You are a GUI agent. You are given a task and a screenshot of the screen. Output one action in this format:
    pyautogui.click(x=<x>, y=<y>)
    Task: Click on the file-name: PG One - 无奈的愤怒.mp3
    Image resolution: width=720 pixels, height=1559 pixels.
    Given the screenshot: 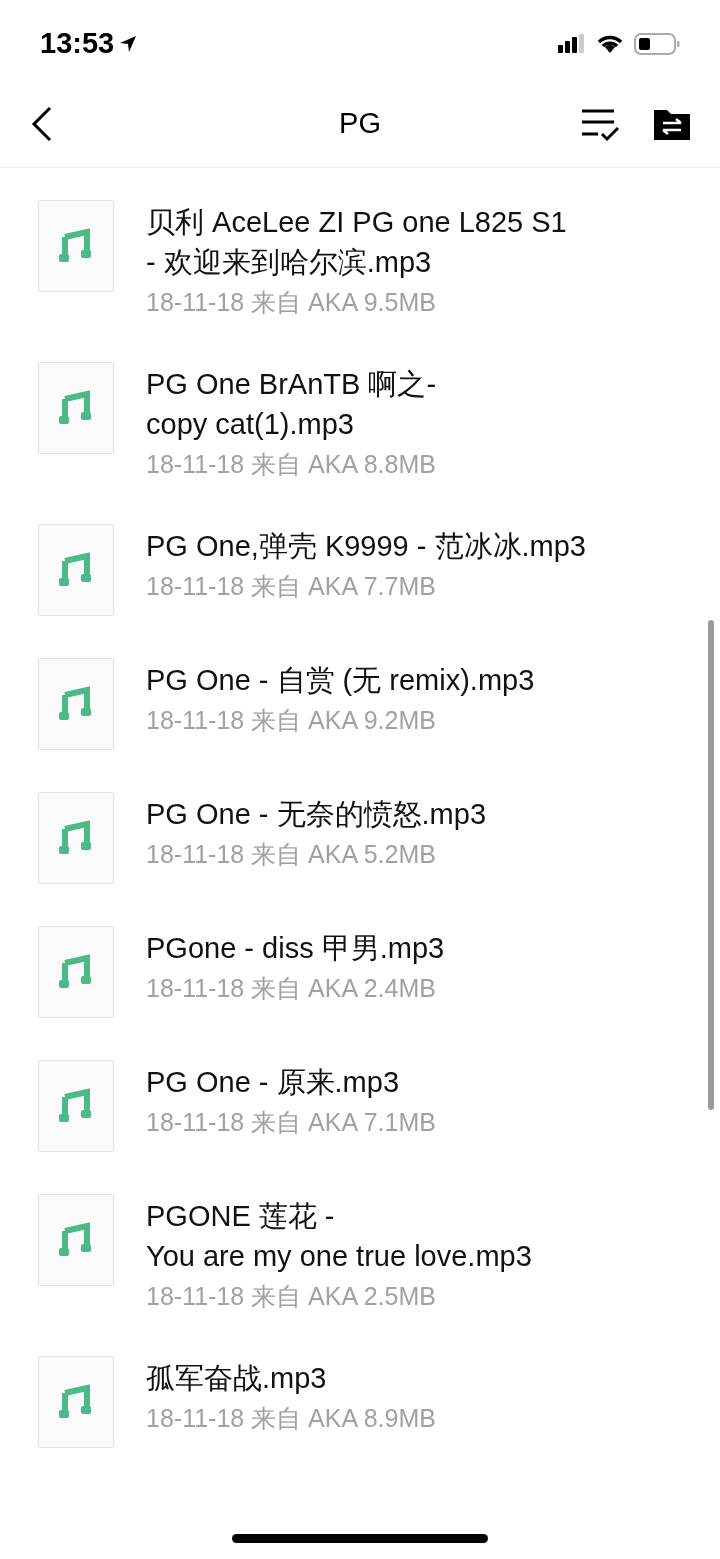 What is the action you would take?
    pyautogui.click(x=316, y=814)
    